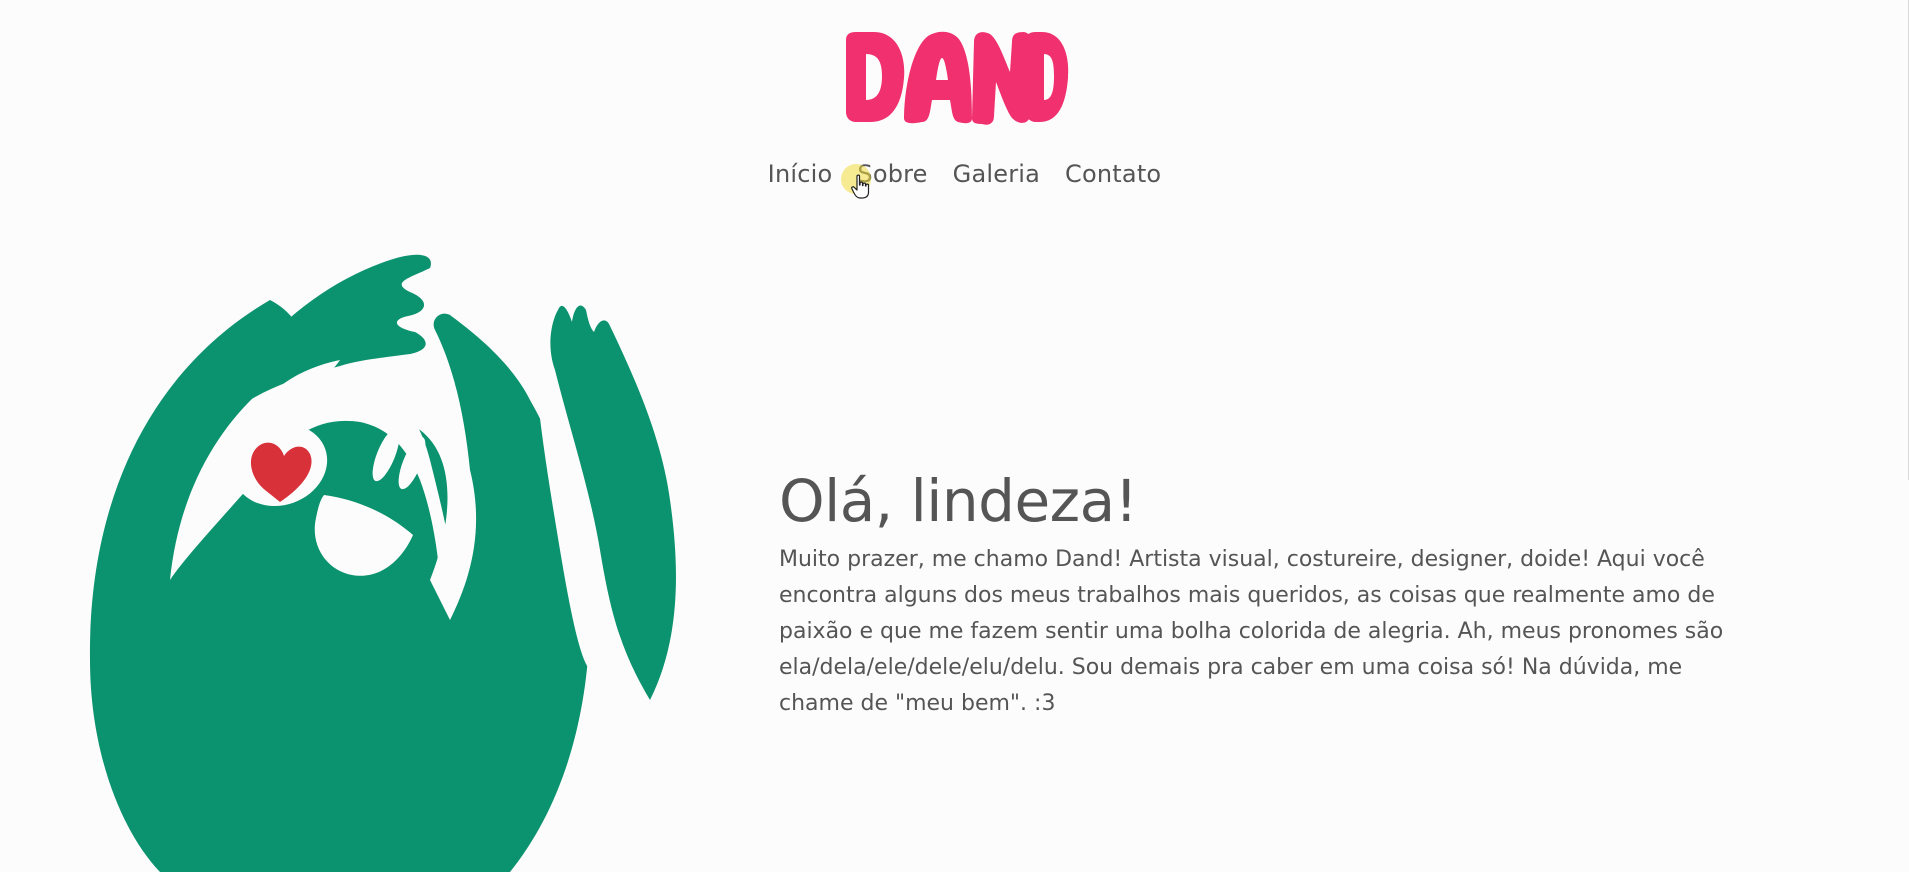 The width and height of the screenshot is (1909, 872). Describe the element at coordinates (800, 174) in the screenshot. I see `nav-link-inicio: Início` at that location.